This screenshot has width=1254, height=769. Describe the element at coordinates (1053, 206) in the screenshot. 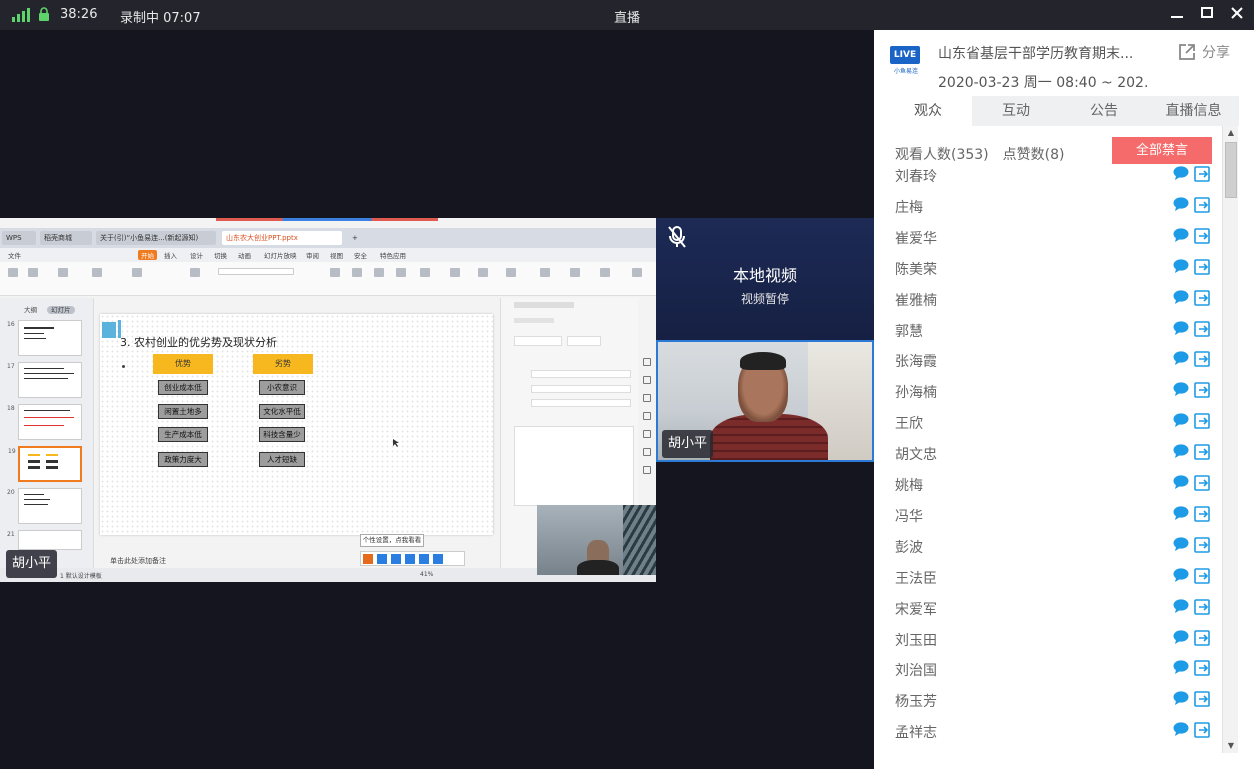

I see `viewer-row: 庄梅` at that location.